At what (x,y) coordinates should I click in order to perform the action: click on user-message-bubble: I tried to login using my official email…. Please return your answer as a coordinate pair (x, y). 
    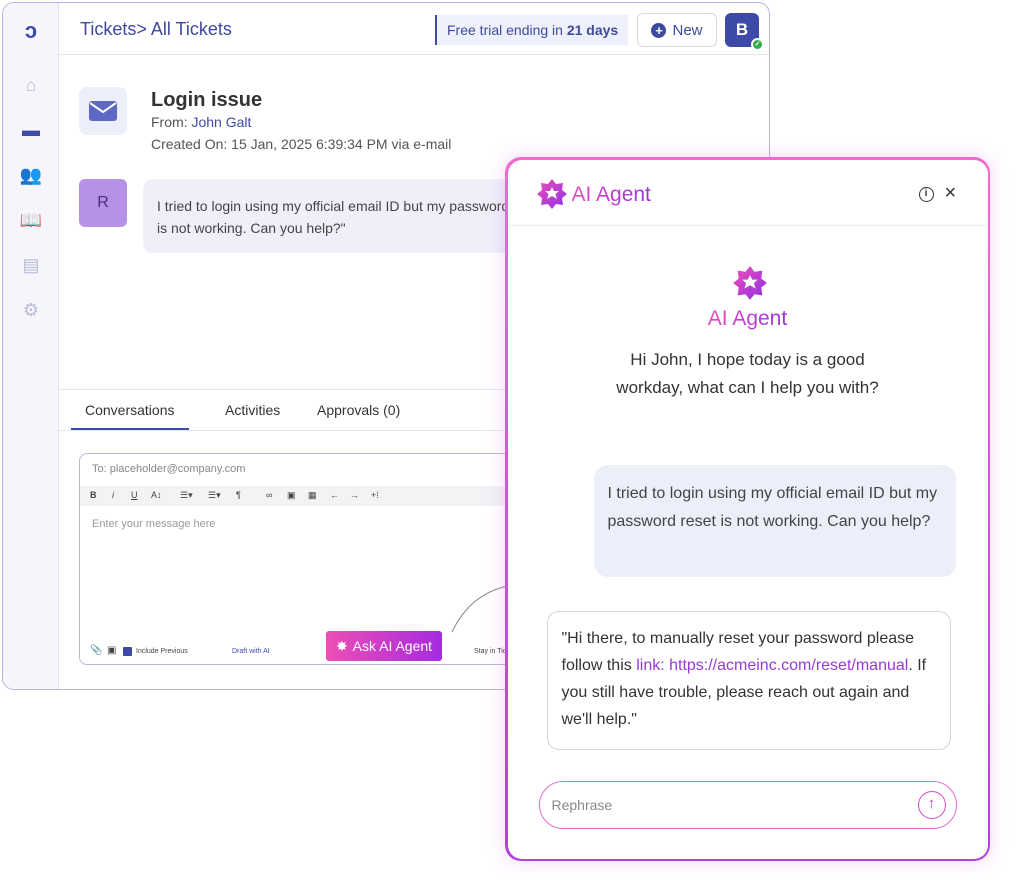
    Looking at the image, I should click on (774, 520).